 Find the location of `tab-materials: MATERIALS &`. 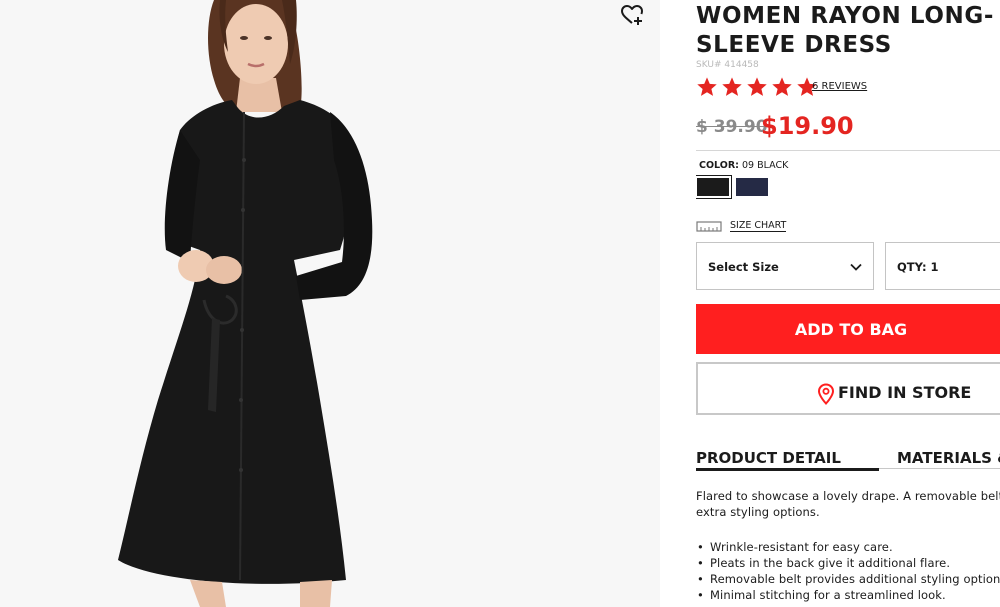

tab-materials: MATERIALS & is located at coordinates (948, 458).